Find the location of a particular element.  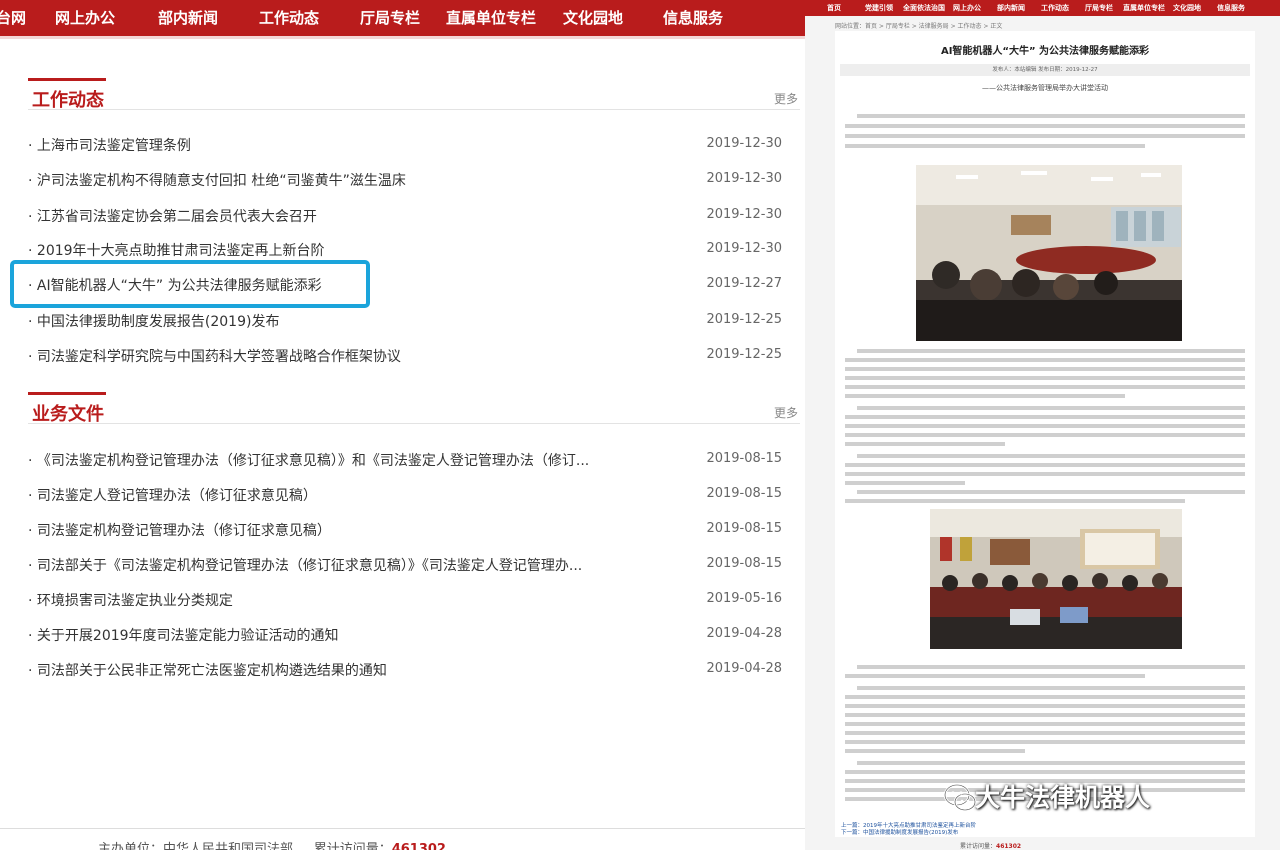

list-item: · 司法鉴定机构登记管理办法（修订征求意见稿） 2019-08-15 is located at coordinates (408, 529).